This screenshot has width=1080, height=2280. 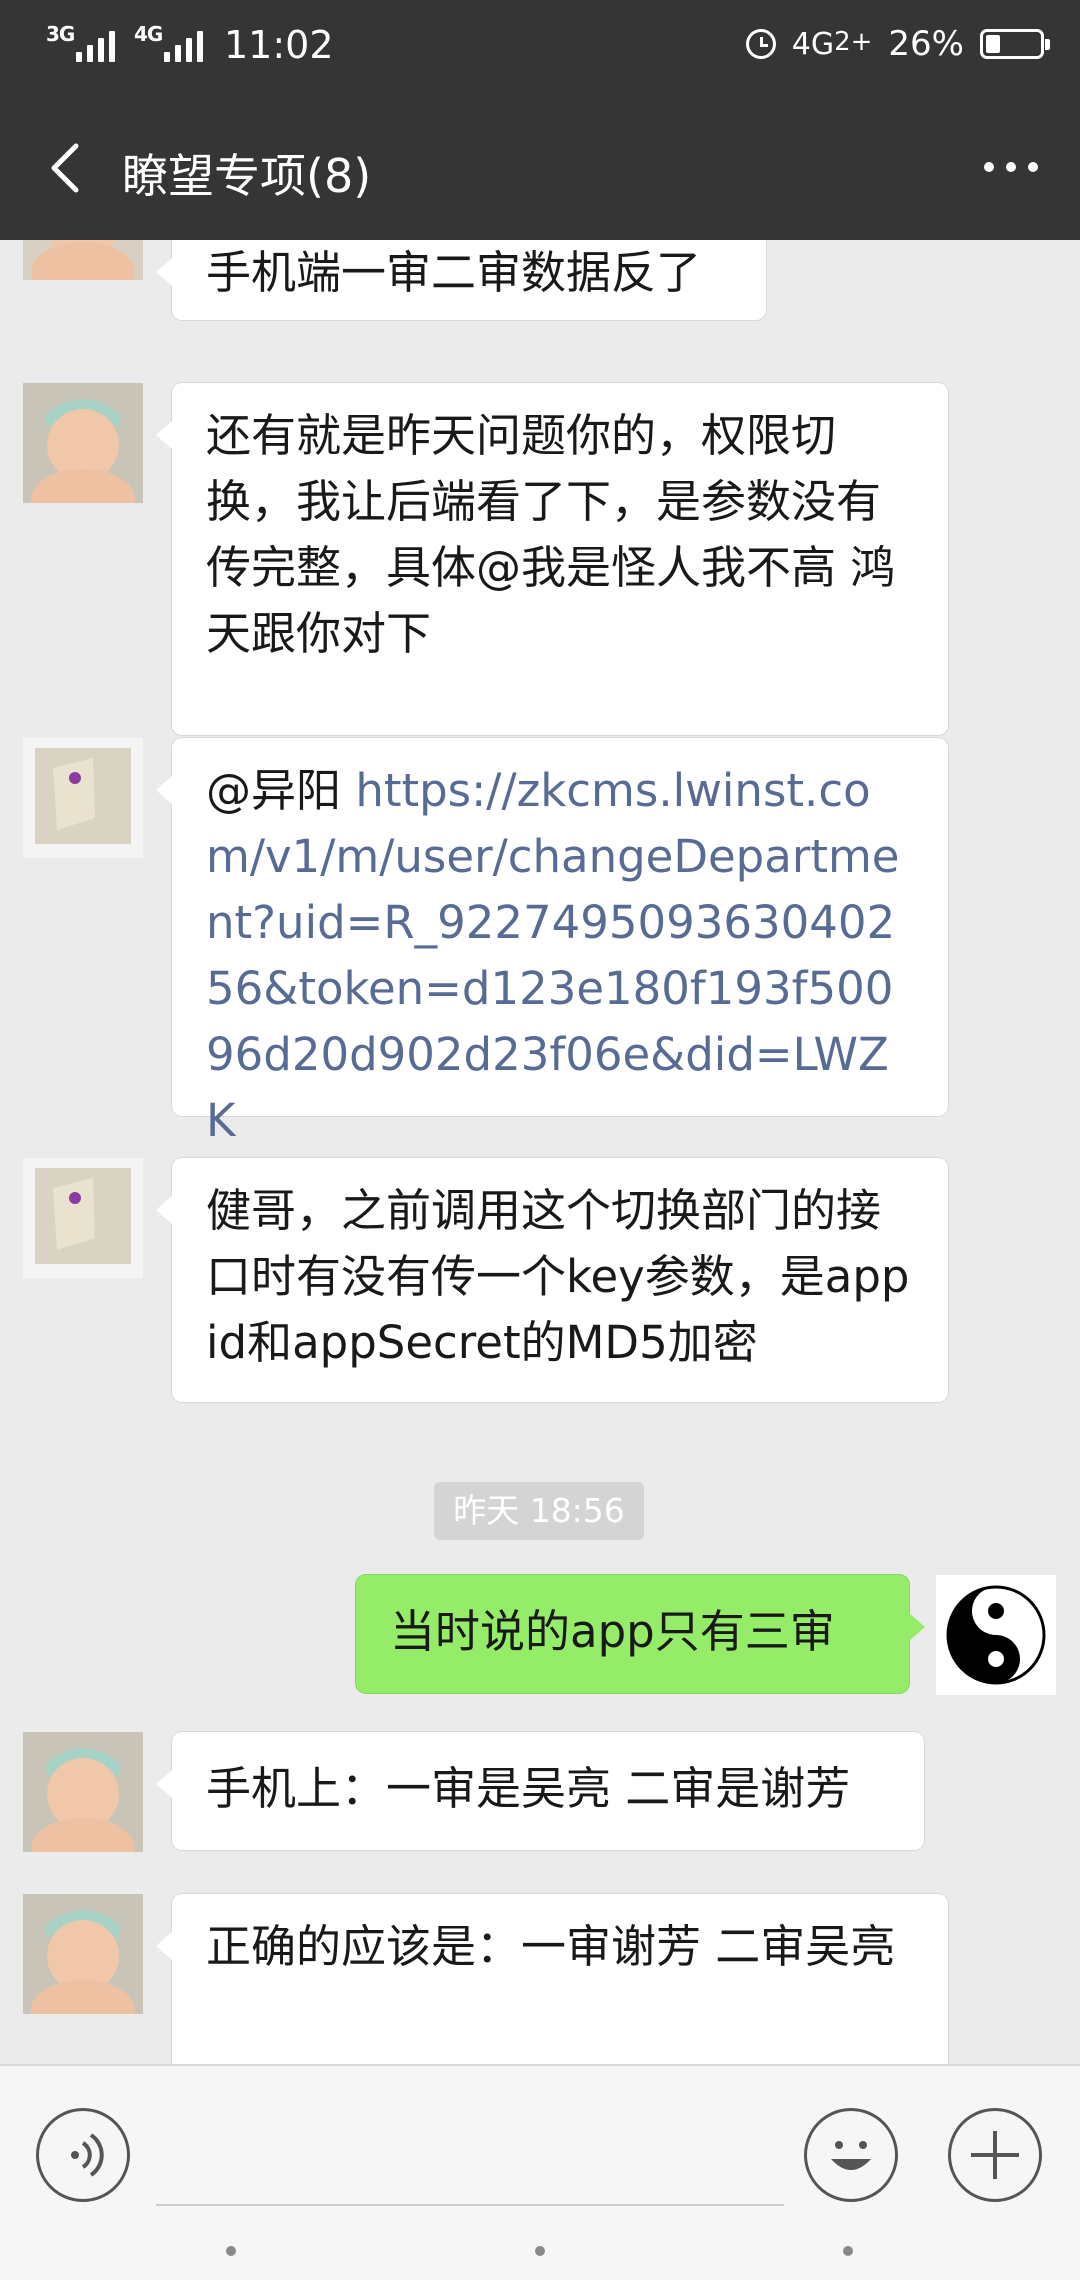 I want to click on message-text: 手机上：一审是吴亮 二审是谢芳, so click(x=528, y=1788).